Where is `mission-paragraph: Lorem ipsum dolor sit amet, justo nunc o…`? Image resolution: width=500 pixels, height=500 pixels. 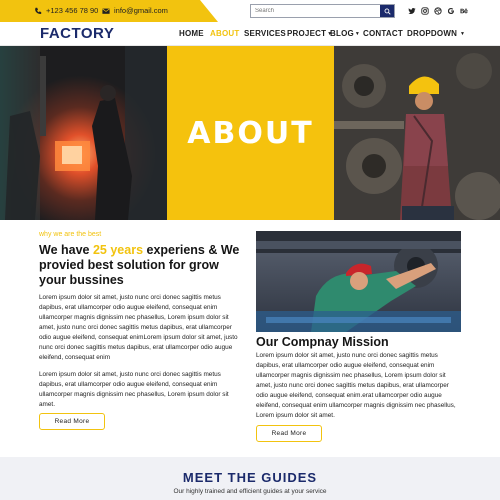 mission-paragraph: Lorem ipsum dolor sit amet, justo nunc o… is located at coordinates (356, 385).